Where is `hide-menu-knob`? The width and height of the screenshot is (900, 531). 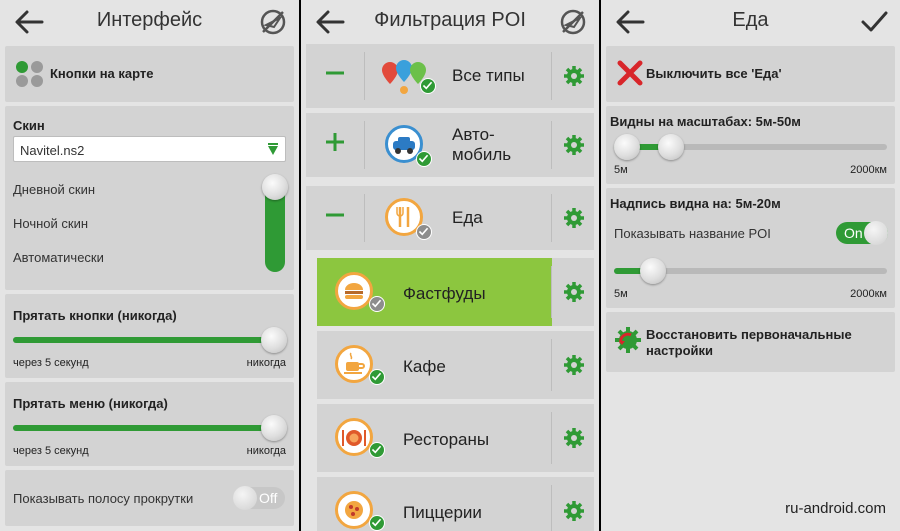 hide-menu-knob is located at coordinates (274, 428).